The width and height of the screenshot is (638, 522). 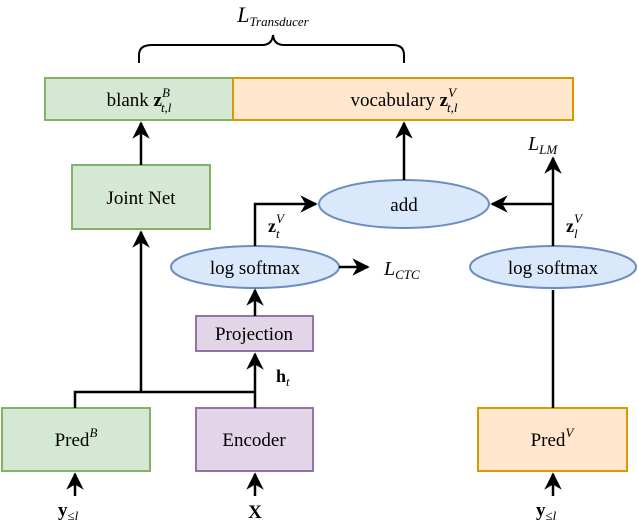 I want to click on z-l-label: zV l, so click(x=575, y=226).